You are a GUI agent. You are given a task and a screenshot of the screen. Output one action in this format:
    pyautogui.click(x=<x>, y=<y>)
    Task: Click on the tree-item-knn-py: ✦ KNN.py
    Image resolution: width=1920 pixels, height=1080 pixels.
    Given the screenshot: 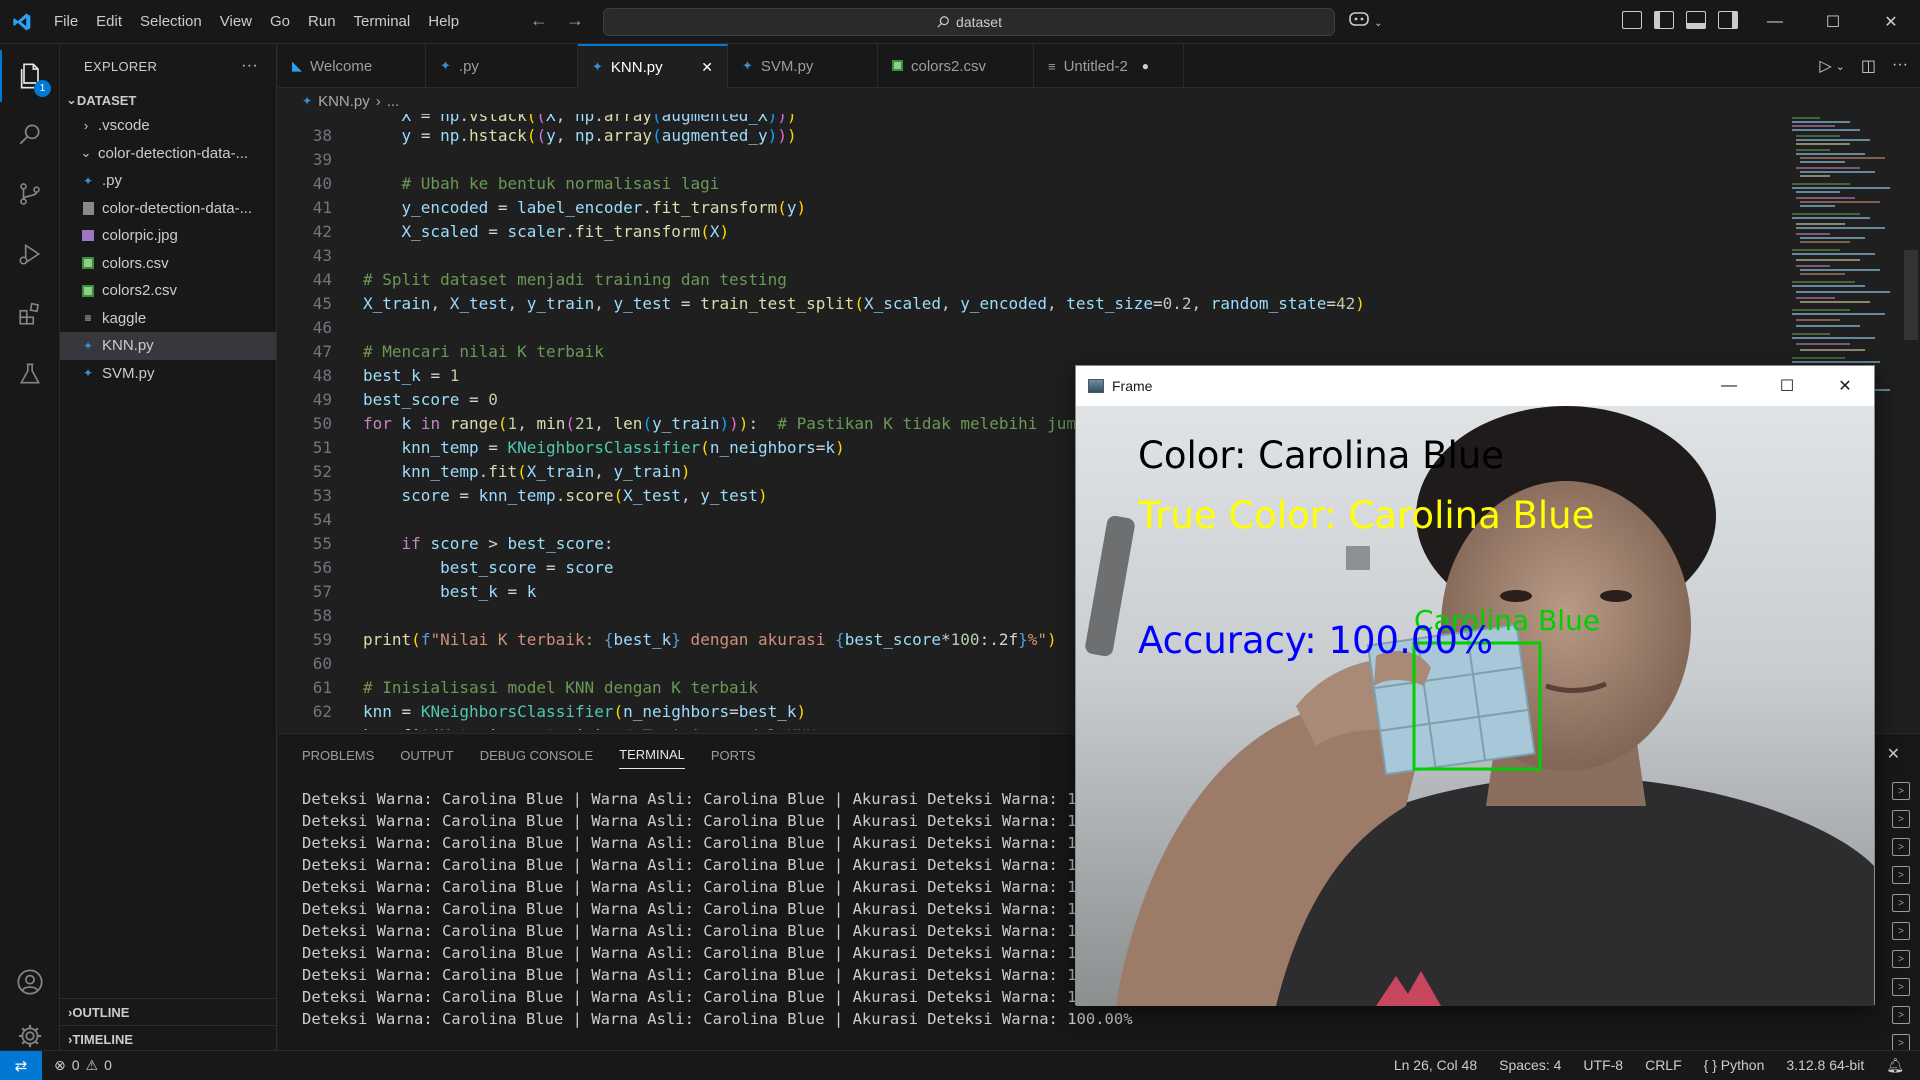 What is the action you would take?
    pyautogui.click(x=168, y=346)
    